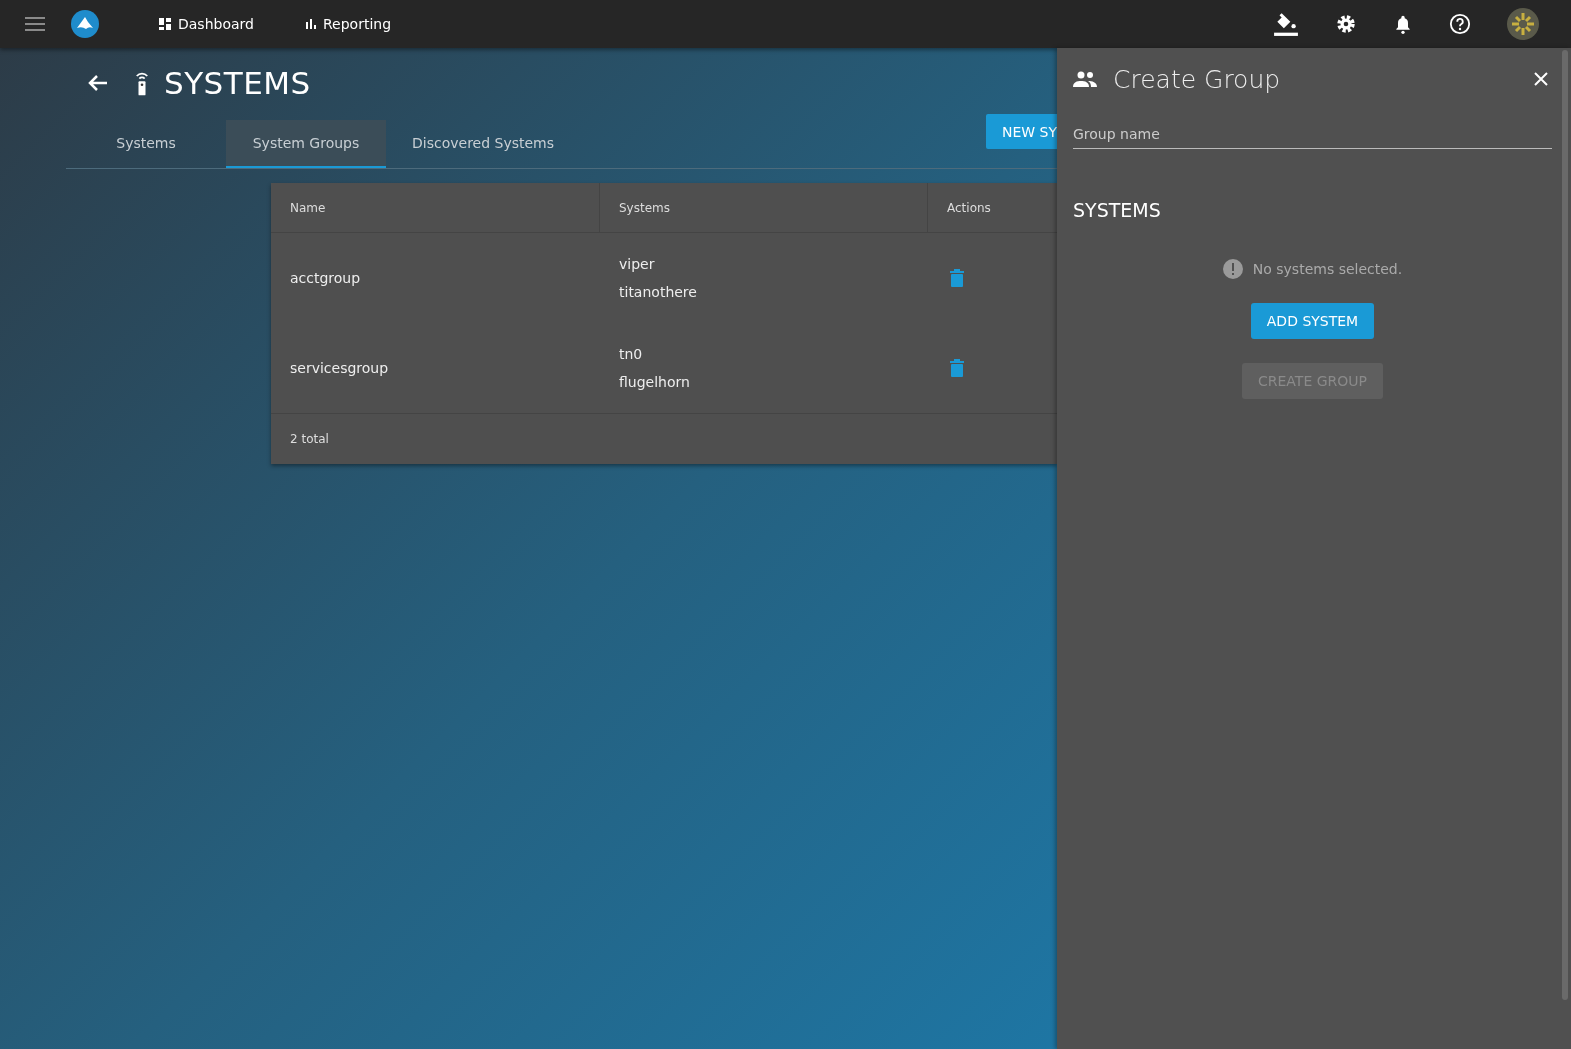 Image resolution: width=1571 pixels, height=1049 pixels. I want to click on scrollbar, so click(1565, 525).